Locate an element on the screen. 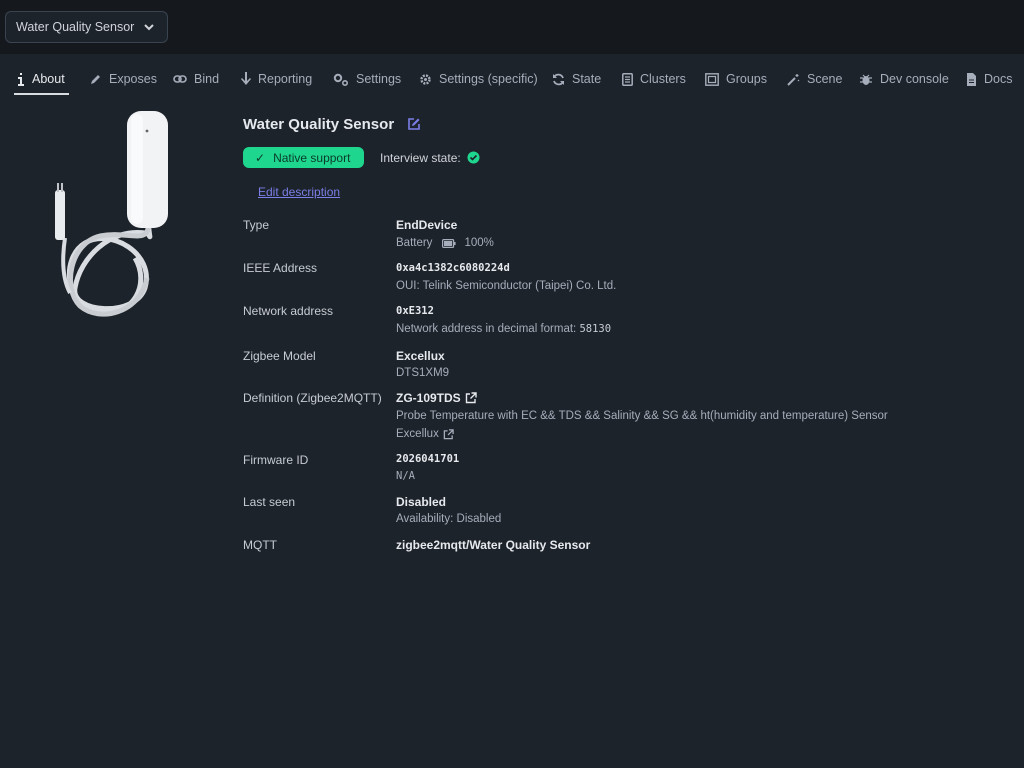  battery-value: 100% is located at coordinates (479, 243).